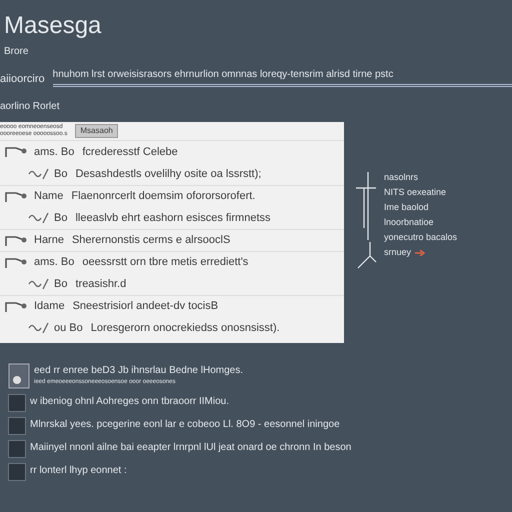 This screenshot has height=512, width=512. What do you see at coordinates (49, 196) in the screenshot?
I see `row-name: Name` at bounding box center [49, 196].